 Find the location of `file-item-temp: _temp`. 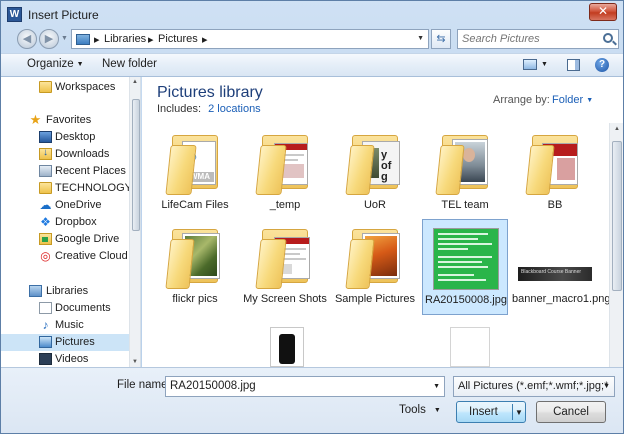

file-item-temp: _temp is located at coordinates (285, 173).